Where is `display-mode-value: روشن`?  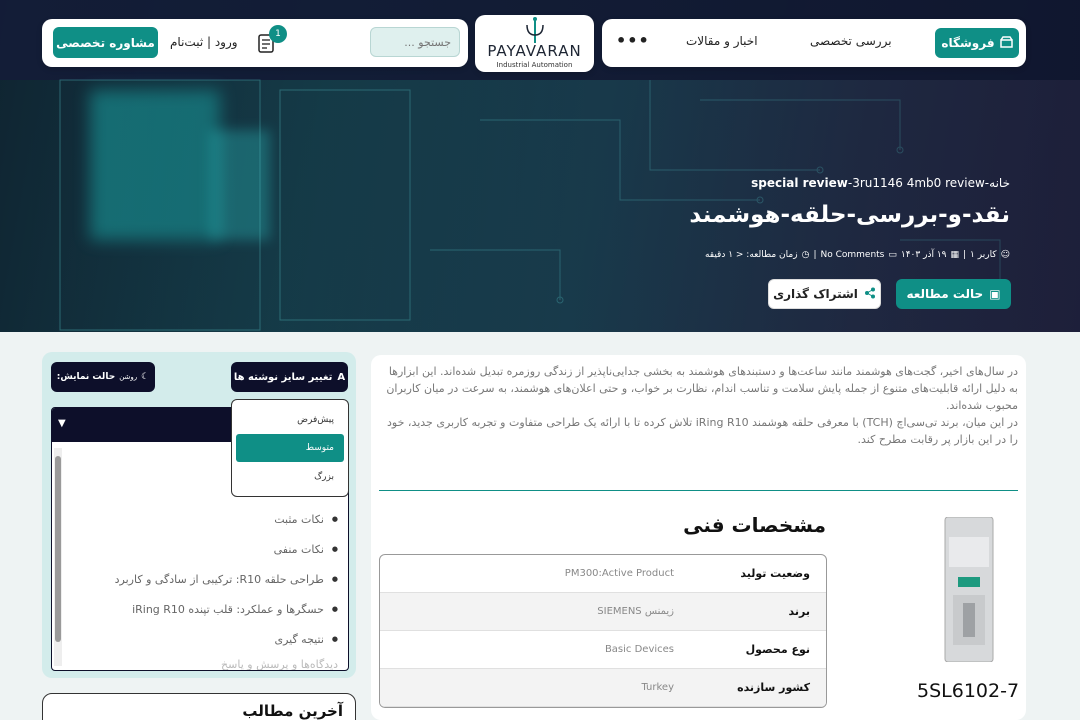 display-mode-value: روشن is located at coordinates (128, 377).